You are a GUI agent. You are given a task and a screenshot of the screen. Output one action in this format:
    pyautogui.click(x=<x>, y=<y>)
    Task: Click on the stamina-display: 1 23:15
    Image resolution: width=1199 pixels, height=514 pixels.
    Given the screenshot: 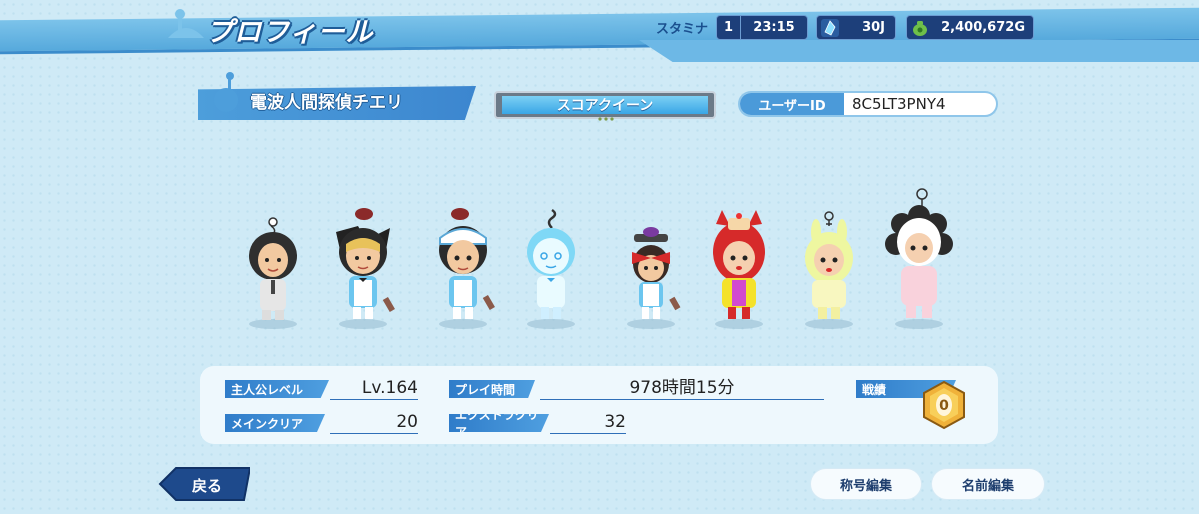 What is the action you would take?
    pyautogui.click(x=762, y=27)
    